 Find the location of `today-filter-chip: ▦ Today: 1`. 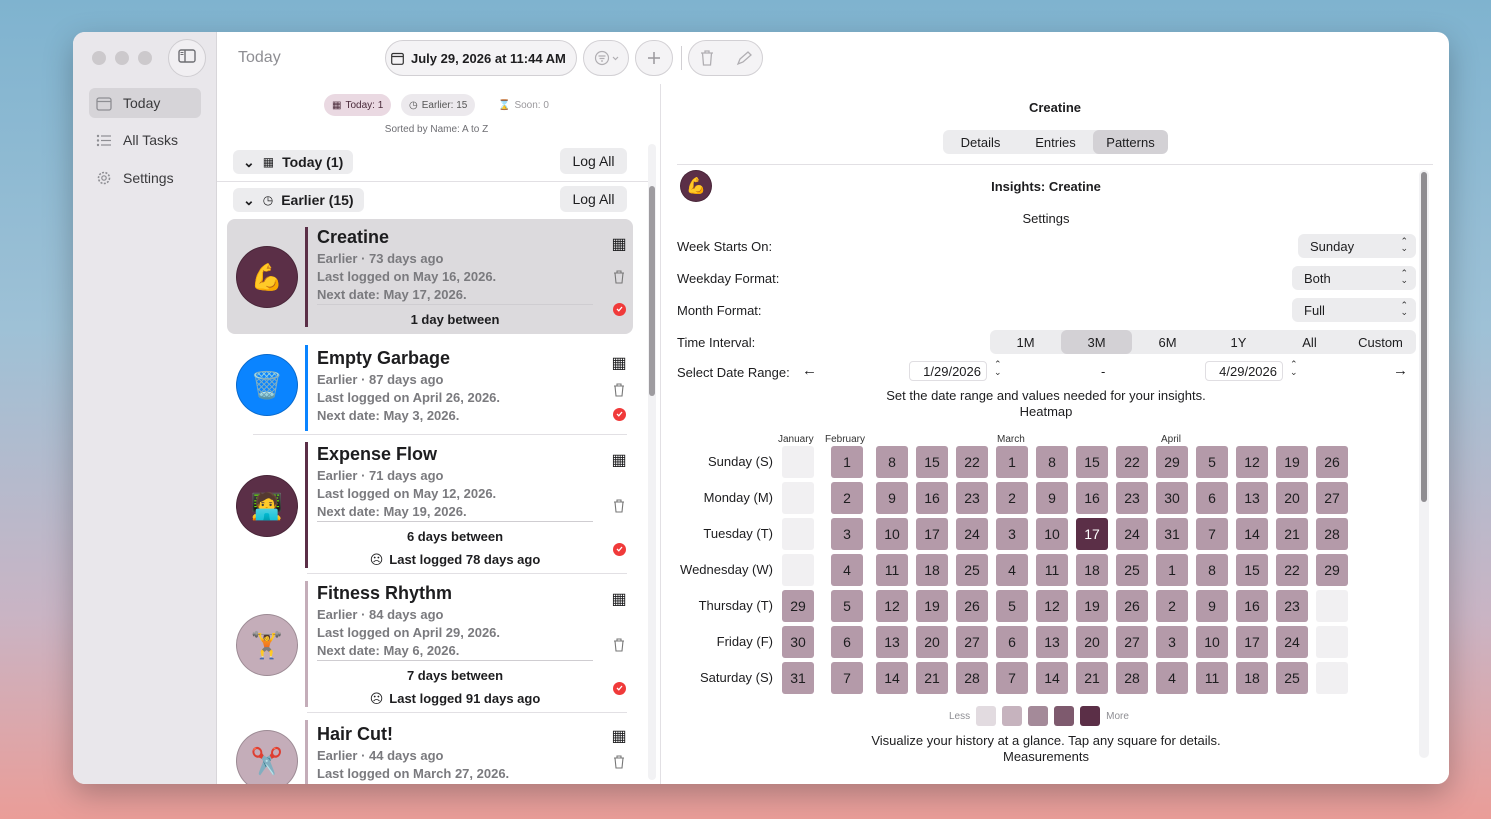

today-filter-chip: ▦ Today: 1 is located at coordinates (358, 105).